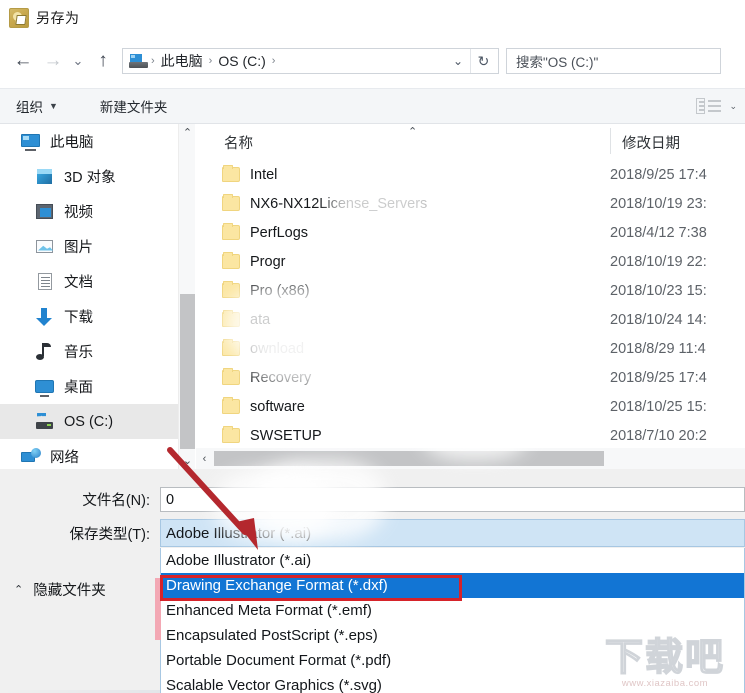 This screenshot has width=745, height=693. I want to click on file-date: 2018/10/19 22:, so click(658, 261).